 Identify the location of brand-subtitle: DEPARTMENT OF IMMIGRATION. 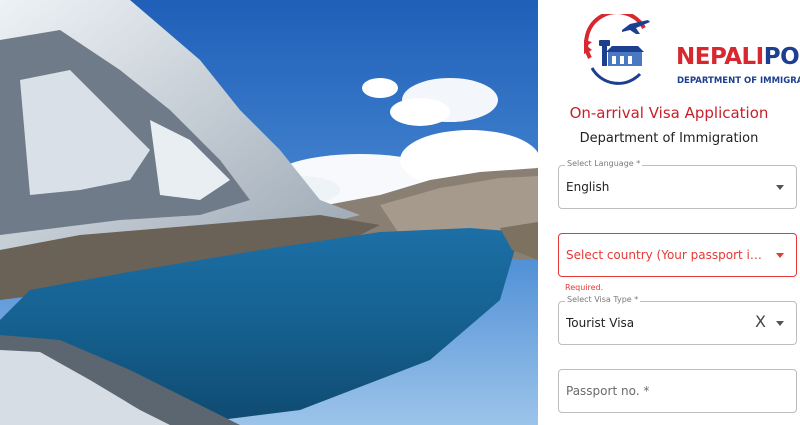
(738, 81).